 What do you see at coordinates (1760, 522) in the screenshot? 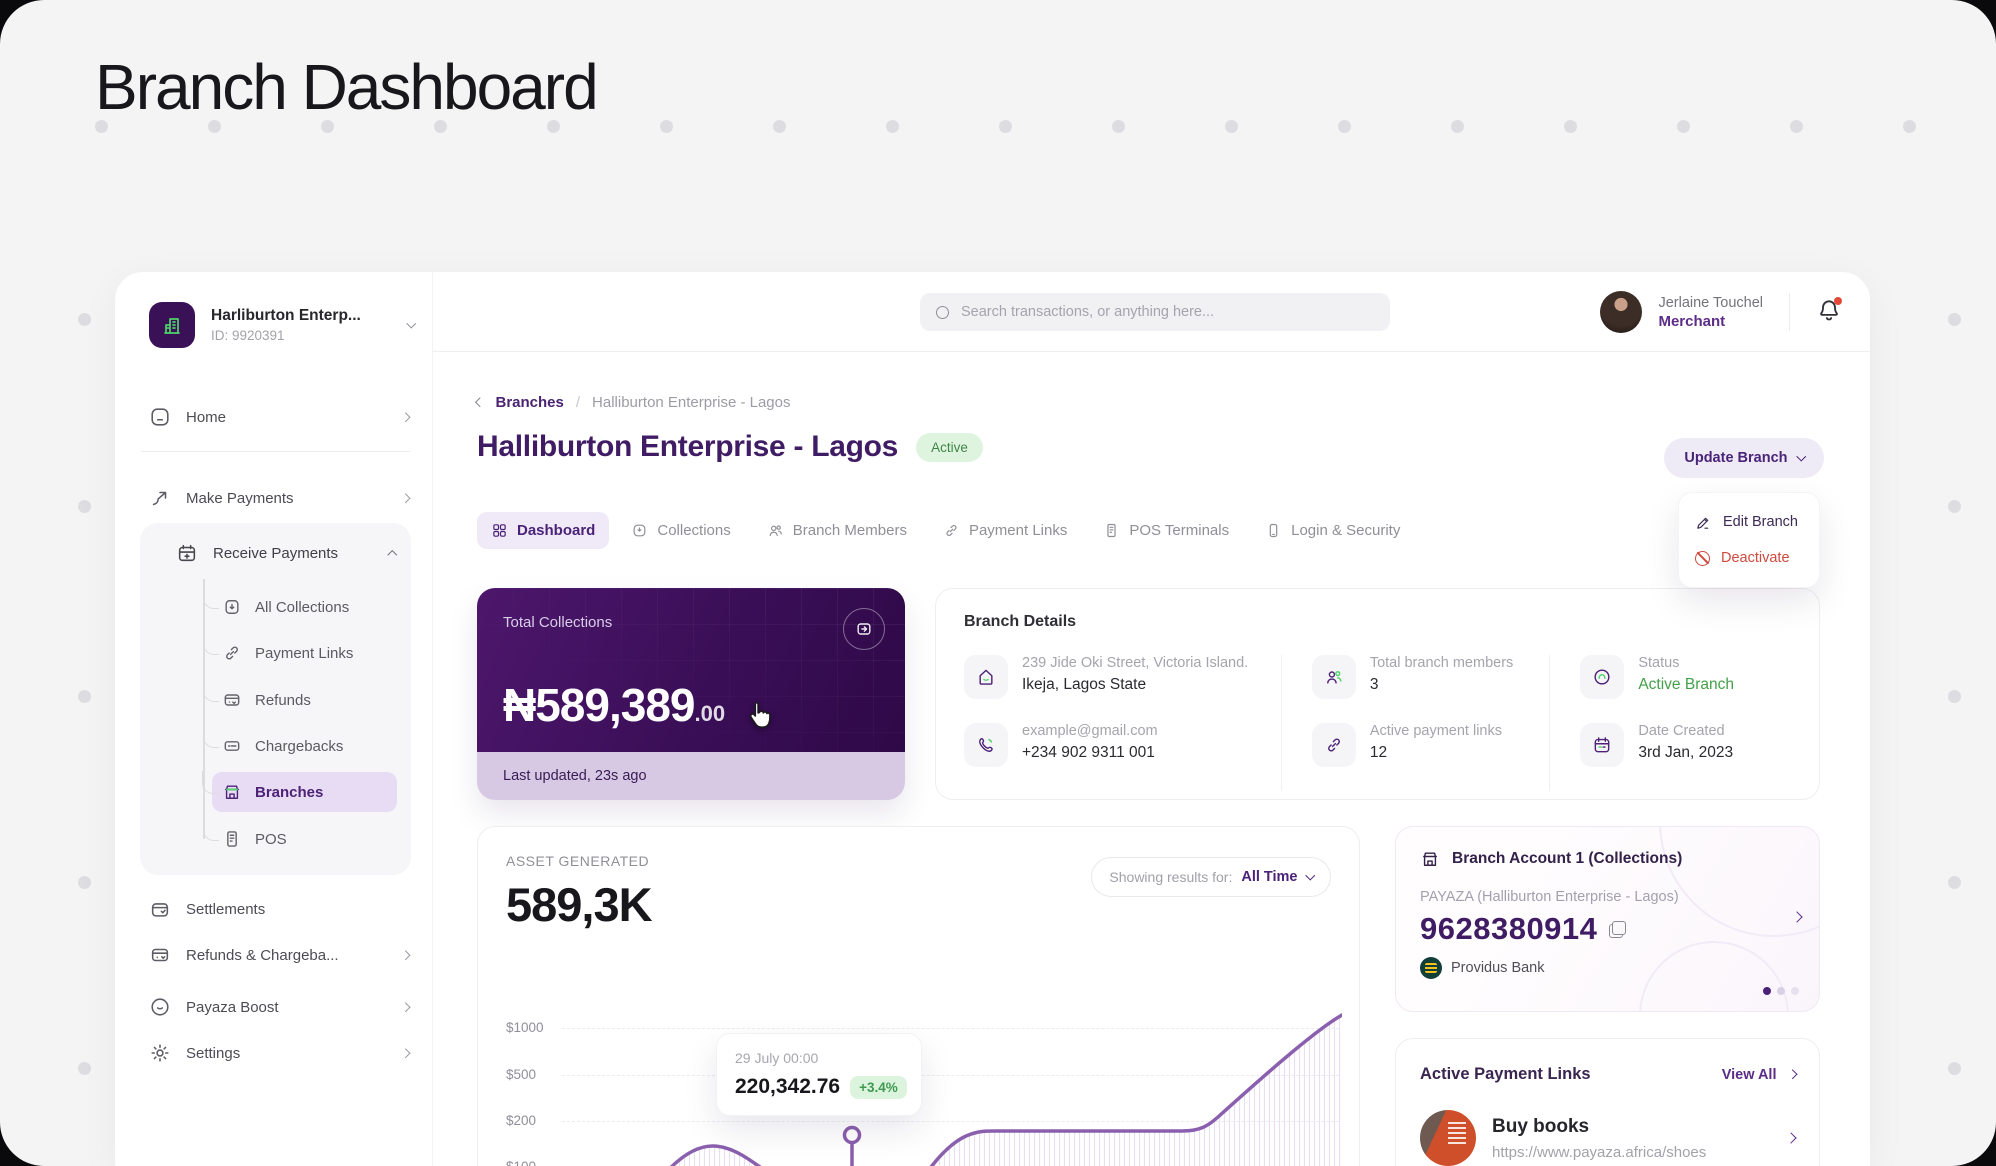
I see `menu-item-label: Edit Branch` at bounding box center [1760, 522].